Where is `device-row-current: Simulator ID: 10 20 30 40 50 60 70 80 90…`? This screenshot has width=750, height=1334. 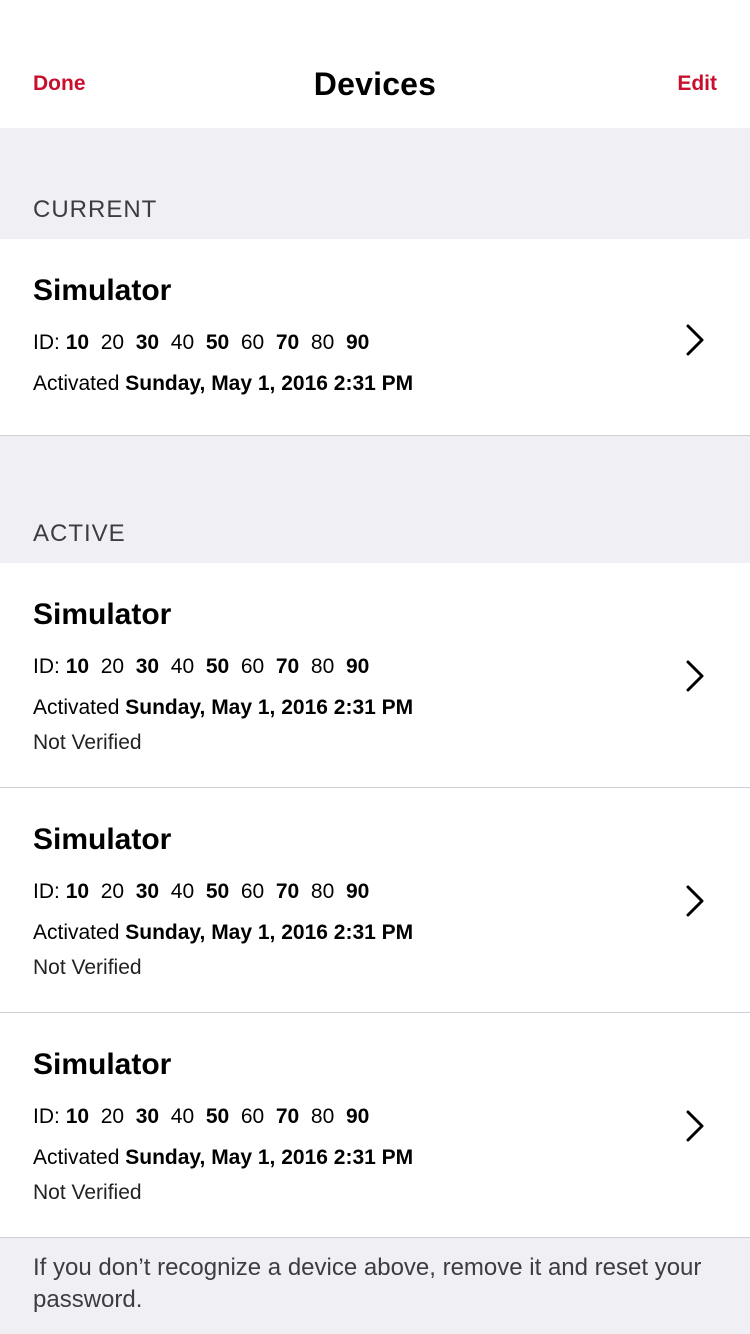
device-row-current: Simulator ID: 10 20 30 40 50 60 70 80 90… is located at coordinates (375, 337).